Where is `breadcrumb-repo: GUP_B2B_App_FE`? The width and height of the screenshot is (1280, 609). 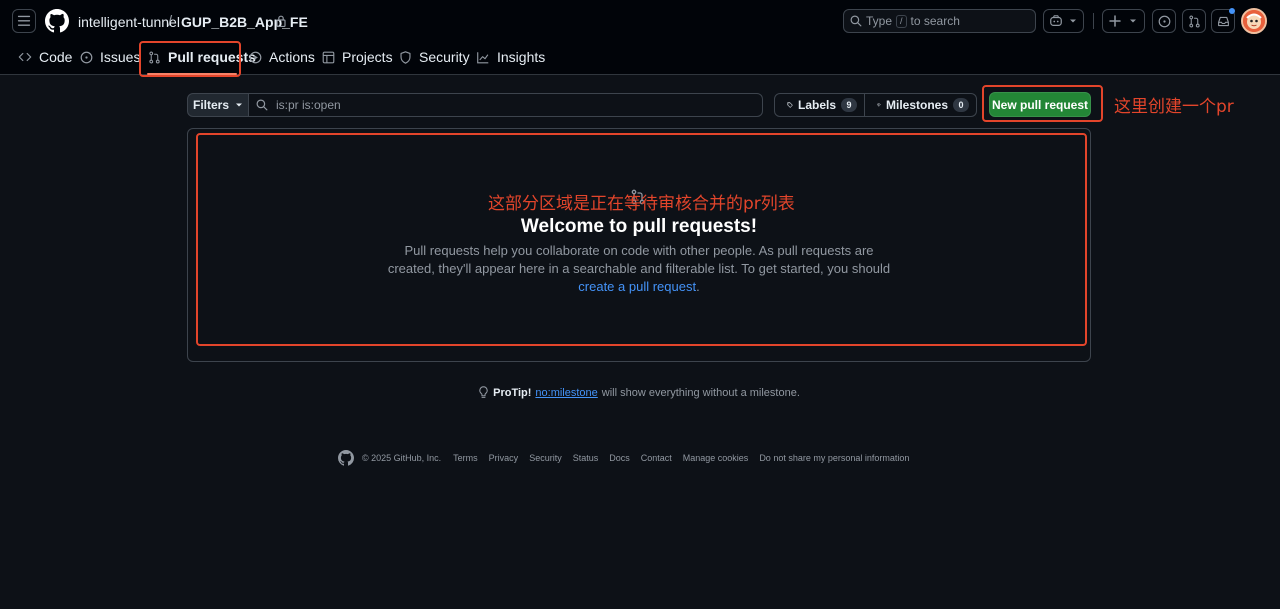
breadcrumb-repo: GUP_B2B_App_FE is located at coordinates (244, 22).